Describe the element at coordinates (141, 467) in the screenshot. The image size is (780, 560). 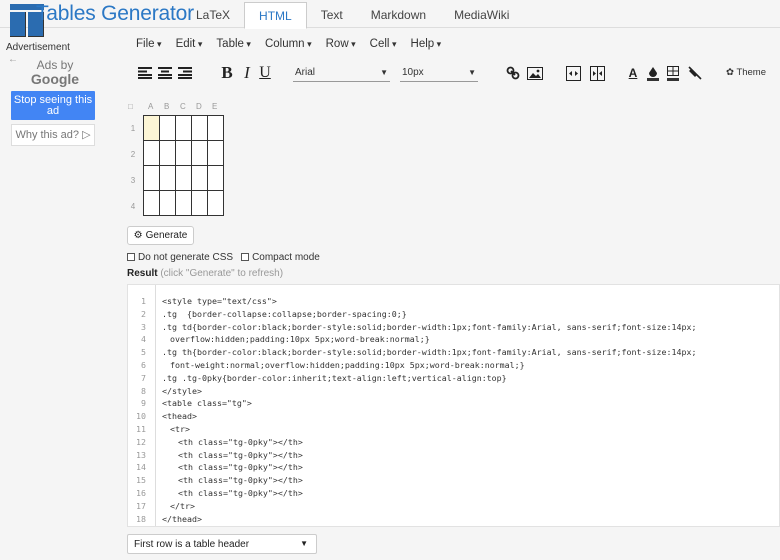
I see `line-number: 14` at that location.